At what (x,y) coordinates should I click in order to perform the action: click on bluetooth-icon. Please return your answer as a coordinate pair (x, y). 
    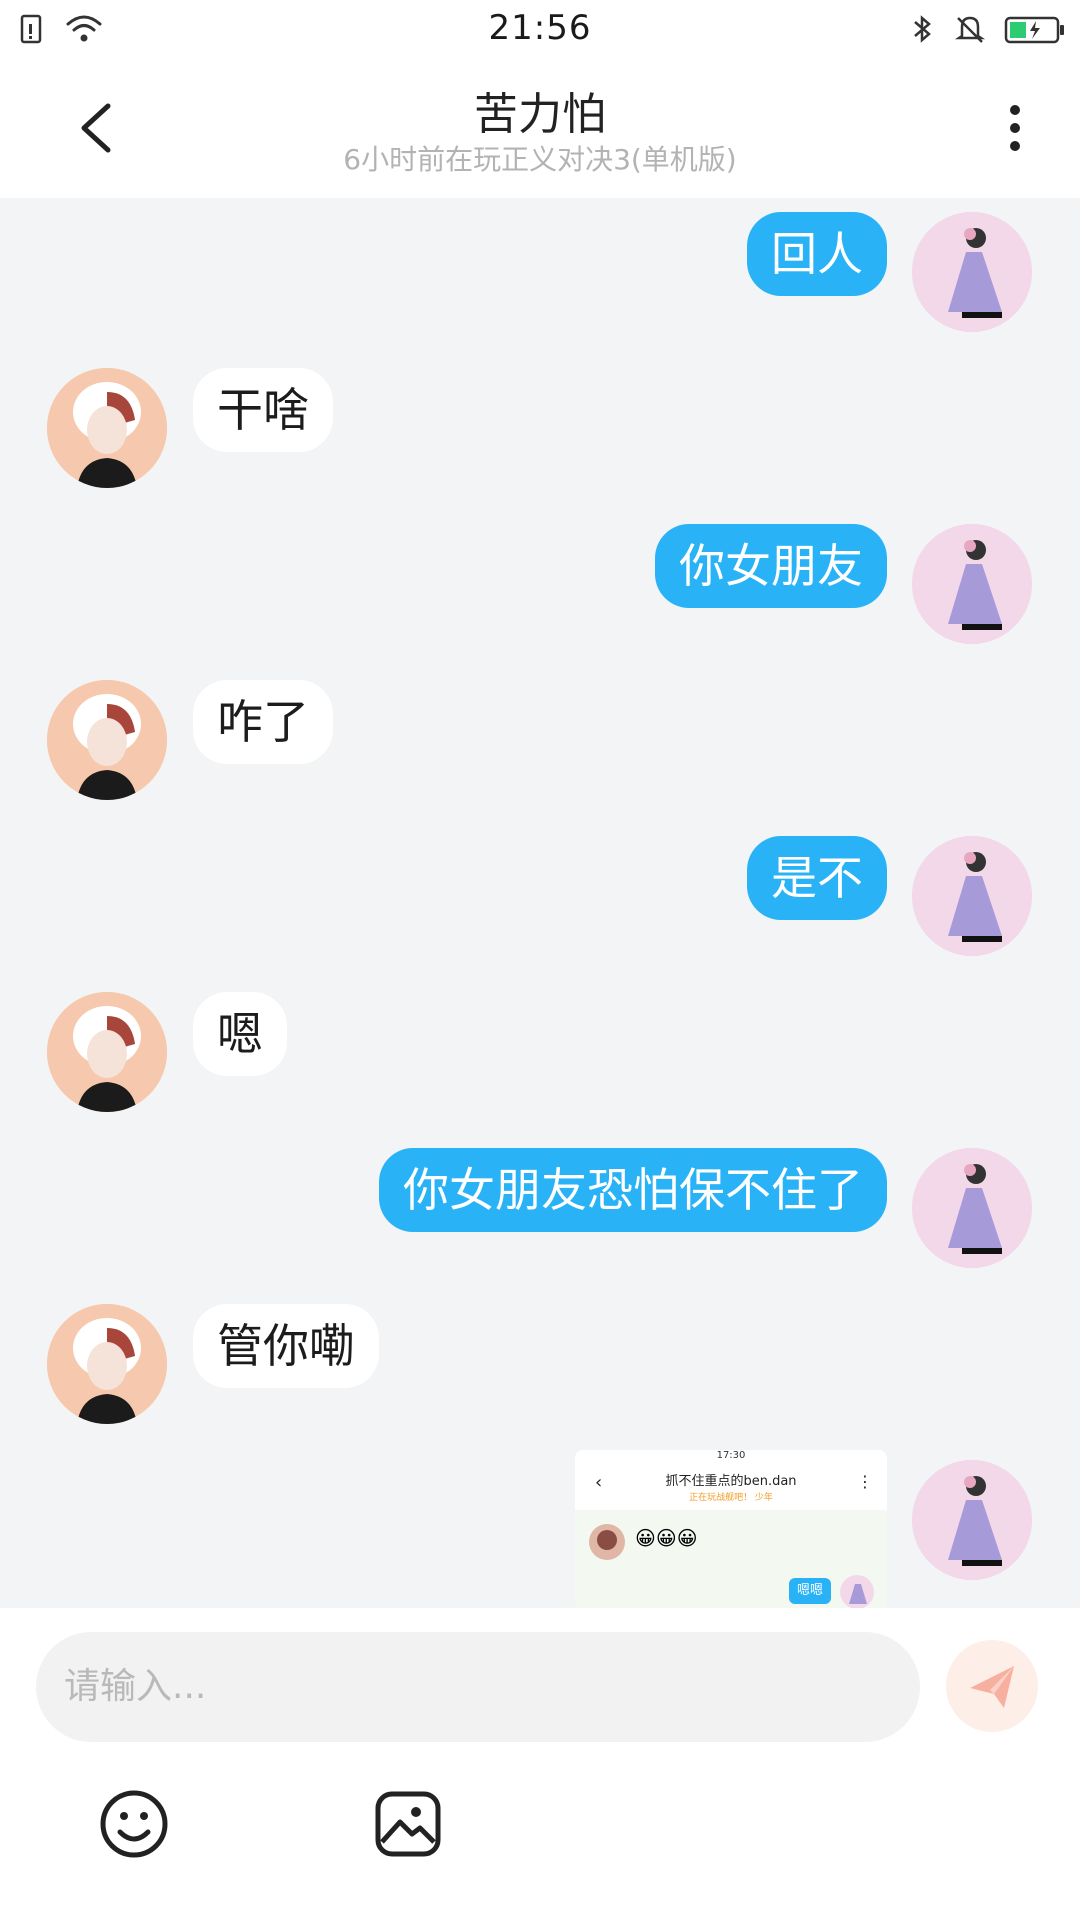
    Looking at the image, I should click on (922, 29).